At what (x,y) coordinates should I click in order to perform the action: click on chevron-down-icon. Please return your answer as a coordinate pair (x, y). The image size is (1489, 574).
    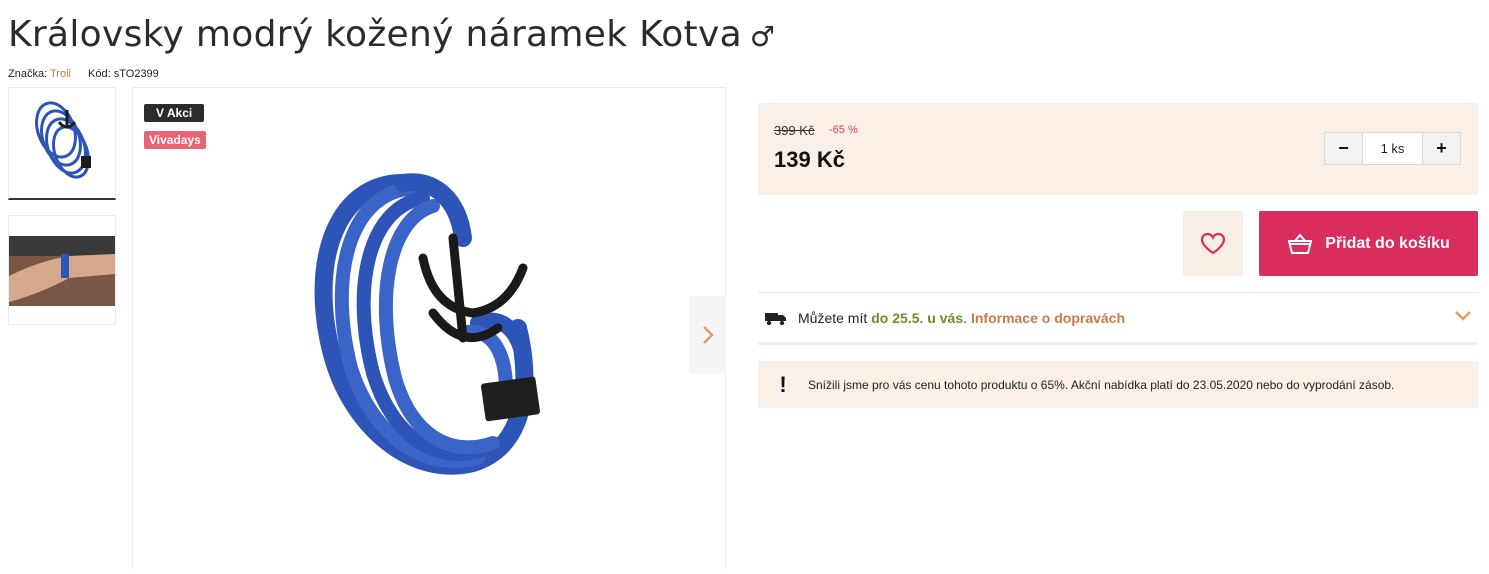
    Looking at the image, I should click on (1463, 317).